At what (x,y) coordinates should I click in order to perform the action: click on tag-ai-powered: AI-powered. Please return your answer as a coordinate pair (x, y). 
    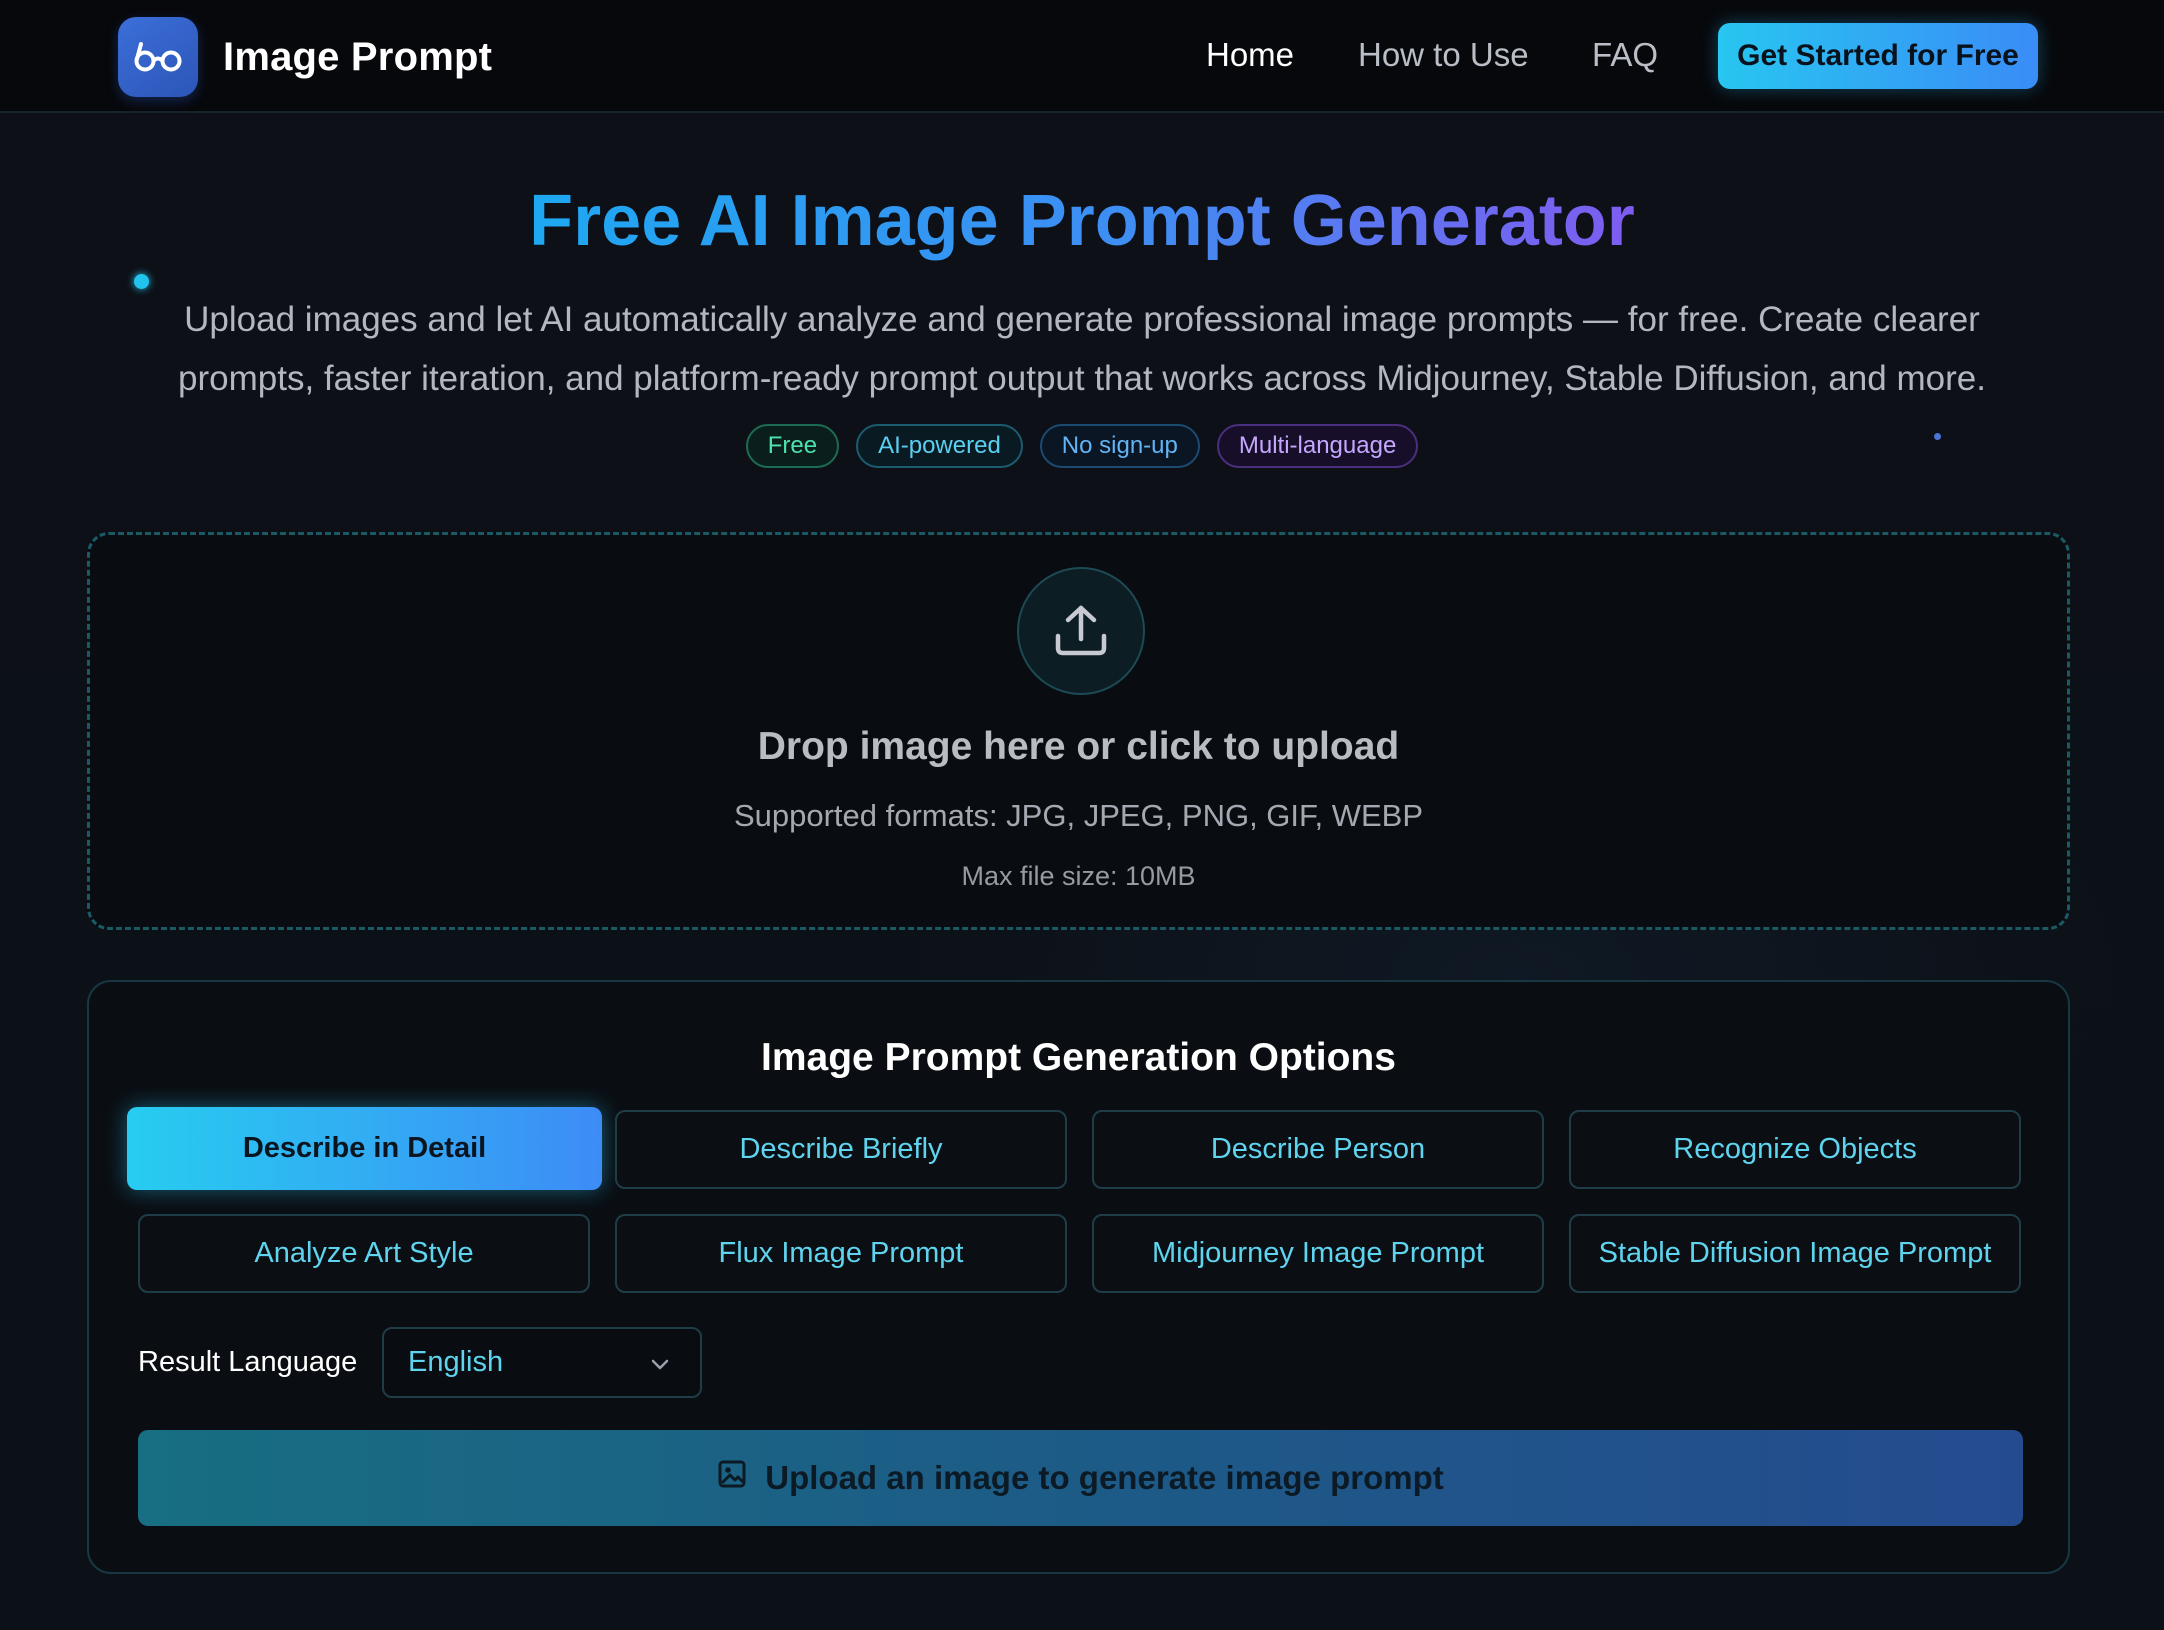
    Looking at the image, I should click on (939, 446).